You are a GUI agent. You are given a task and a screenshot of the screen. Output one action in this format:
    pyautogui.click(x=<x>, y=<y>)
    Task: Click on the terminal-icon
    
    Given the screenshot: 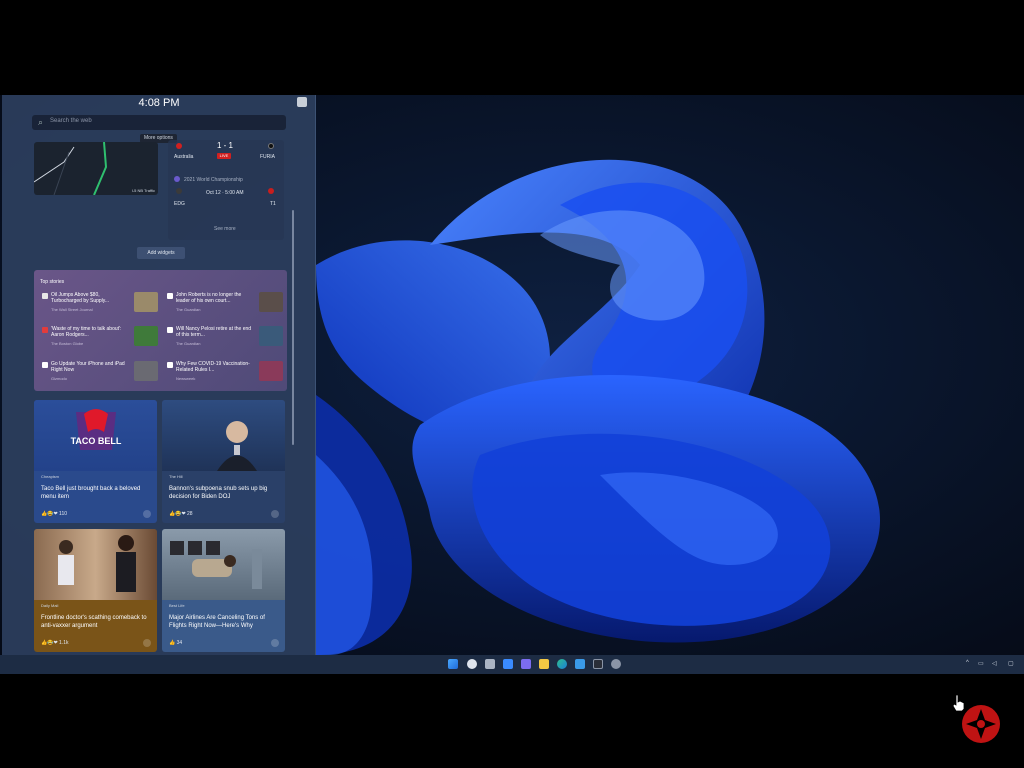 What is the action you would take?
    pyautogui.click(x=598, y=664)
    